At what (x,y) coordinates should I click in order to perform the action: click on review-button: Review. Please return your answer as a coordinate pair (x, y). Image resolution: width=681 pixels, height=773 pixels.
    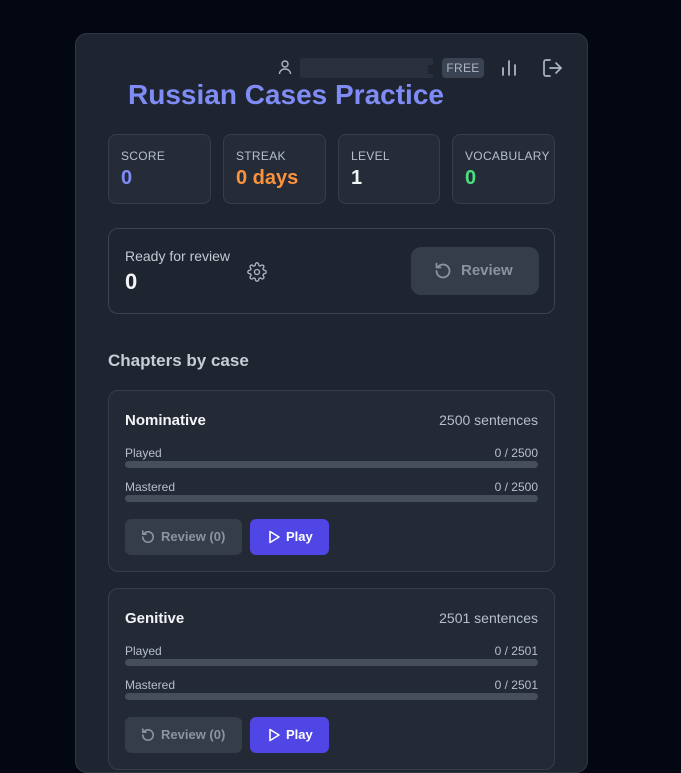
    Looking at the image, I should click on (475, 271).